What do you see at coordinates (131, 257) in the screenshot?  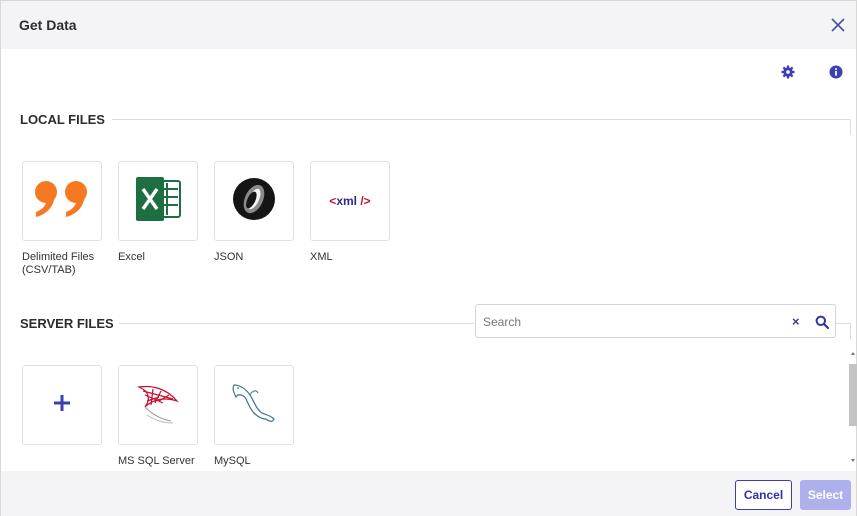 I see `local-file-label-excel: Excel` at bounding box center [131, 257].